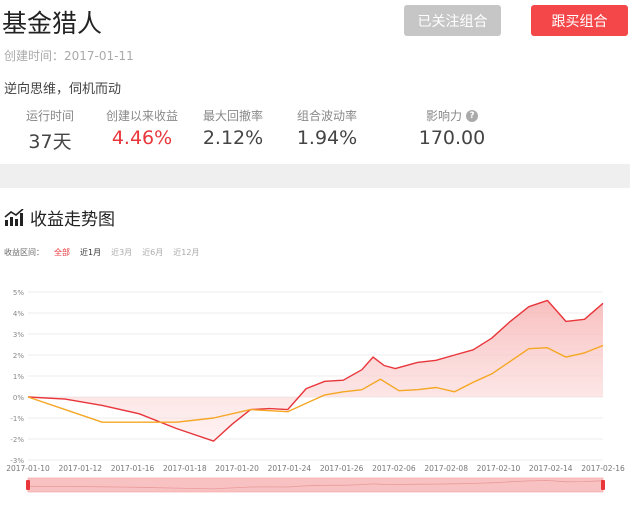 The height and width of the screenshot is (505, 630). Describe the element at coordinates (18, 314) in the screenshot. I see `y-tick-label: 4%` at that location.